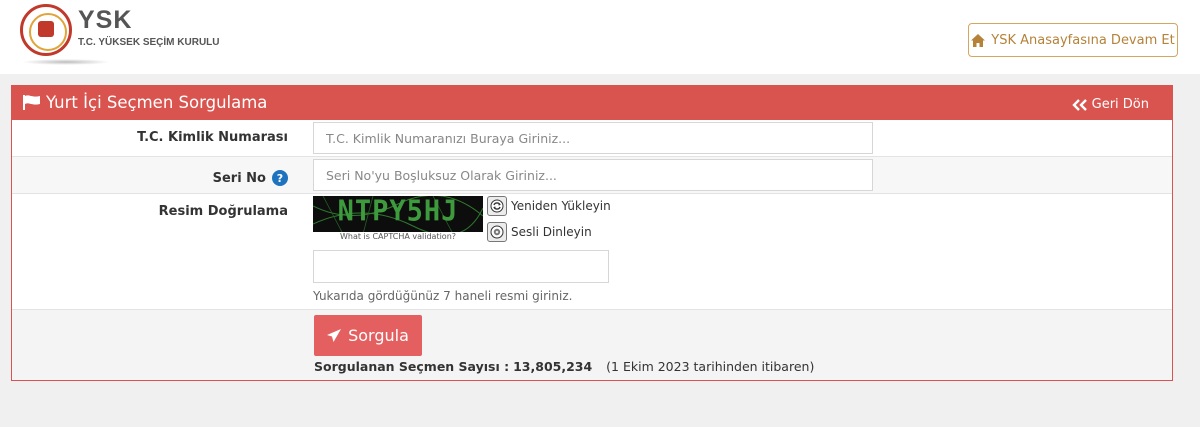  Describe the element at coordinates (1079, 104) in the screenshot. I see `double-chevron-left-icon` at that location.